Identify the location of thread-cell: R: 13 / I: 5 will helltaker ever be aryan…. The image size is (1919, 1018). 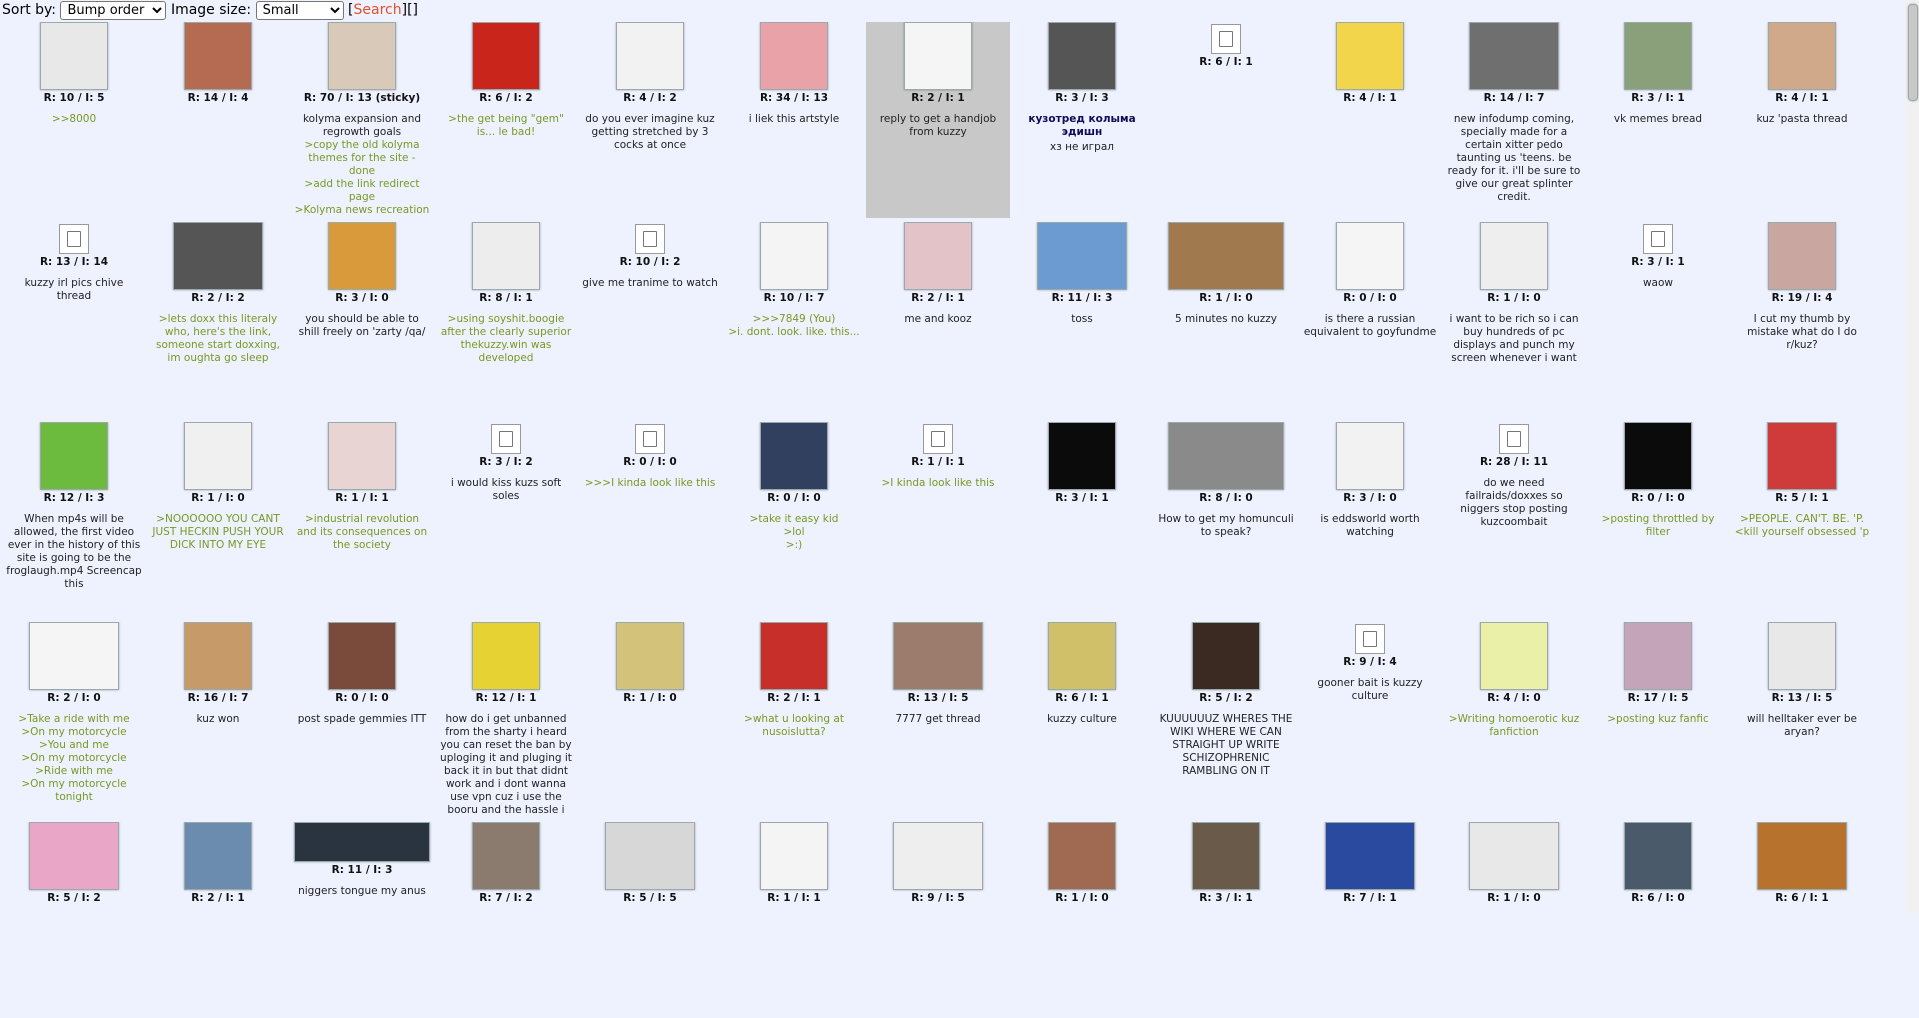
(1802, 720).